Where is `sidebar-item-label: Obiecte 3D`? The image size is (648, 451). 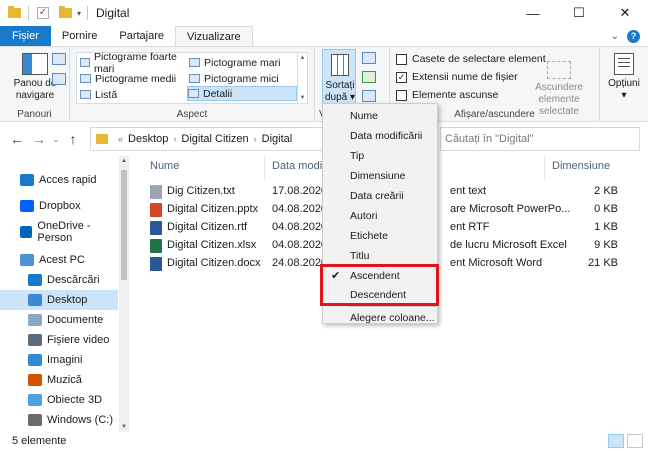
sidebar-item-label: Obiecte 3D is located at coordinates (75, 400).